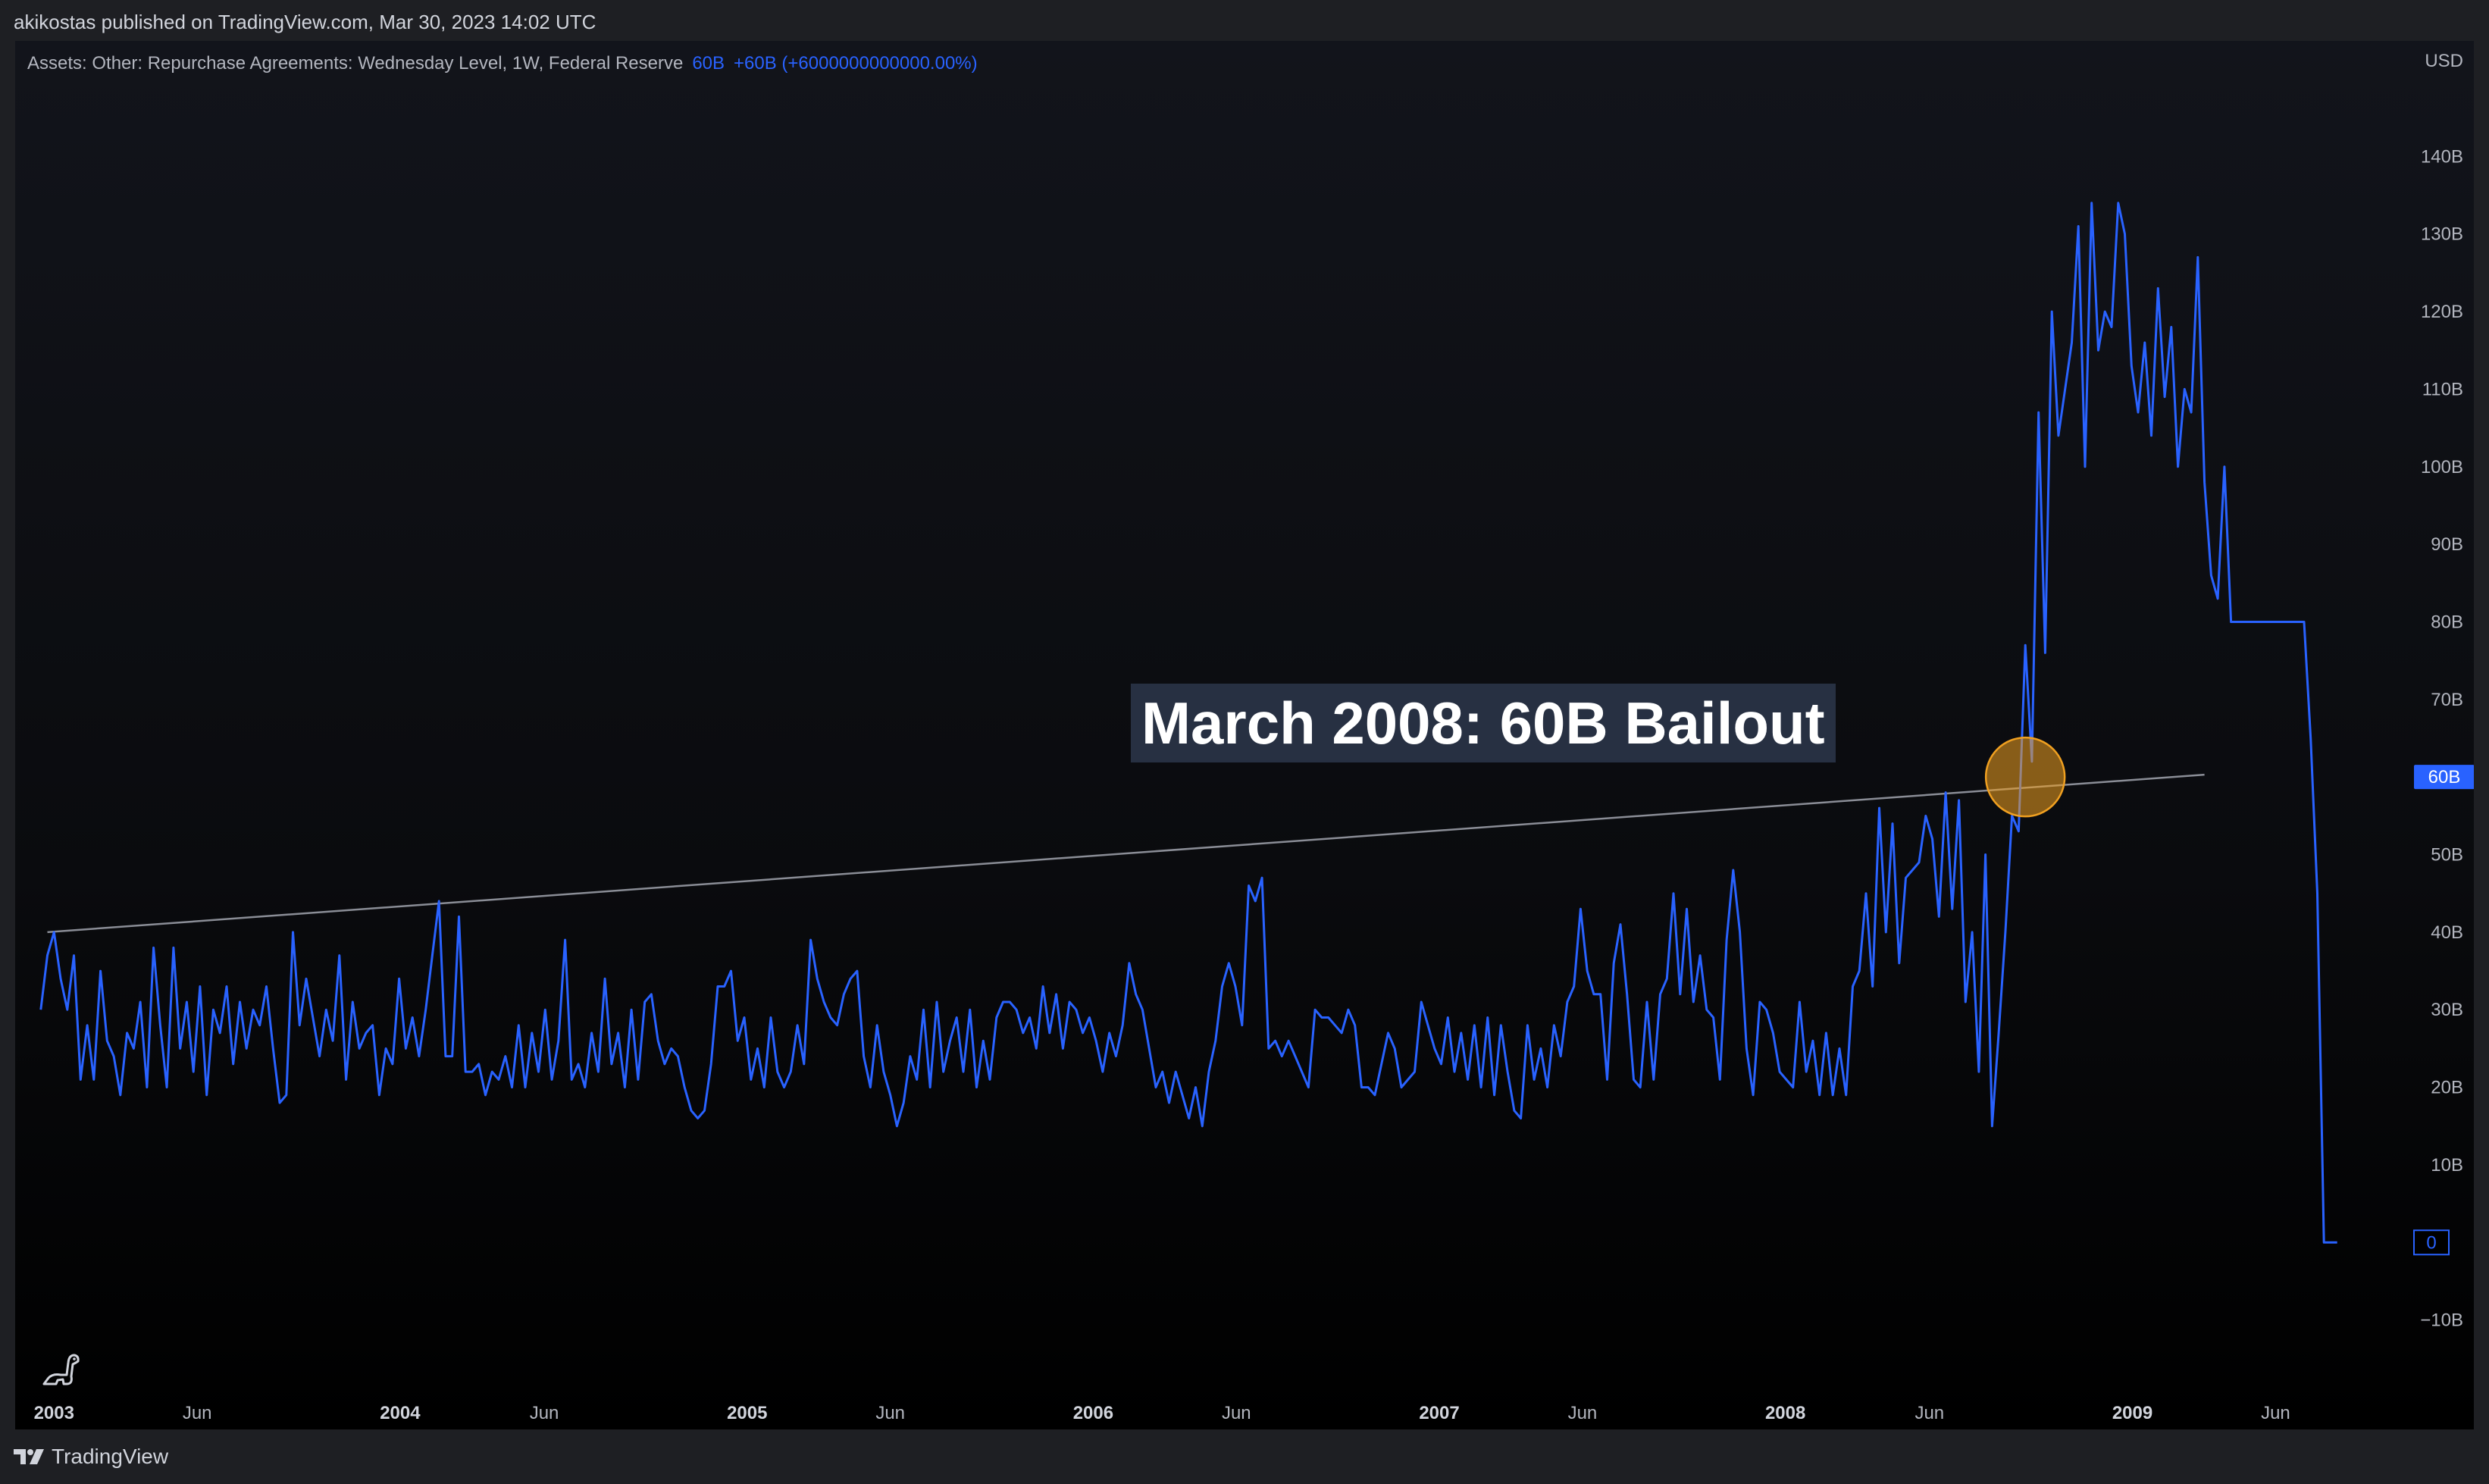 This screenshot has height=1484, width=2489. I want to click on y-tick-label: 30B, so click(2447, 1010).